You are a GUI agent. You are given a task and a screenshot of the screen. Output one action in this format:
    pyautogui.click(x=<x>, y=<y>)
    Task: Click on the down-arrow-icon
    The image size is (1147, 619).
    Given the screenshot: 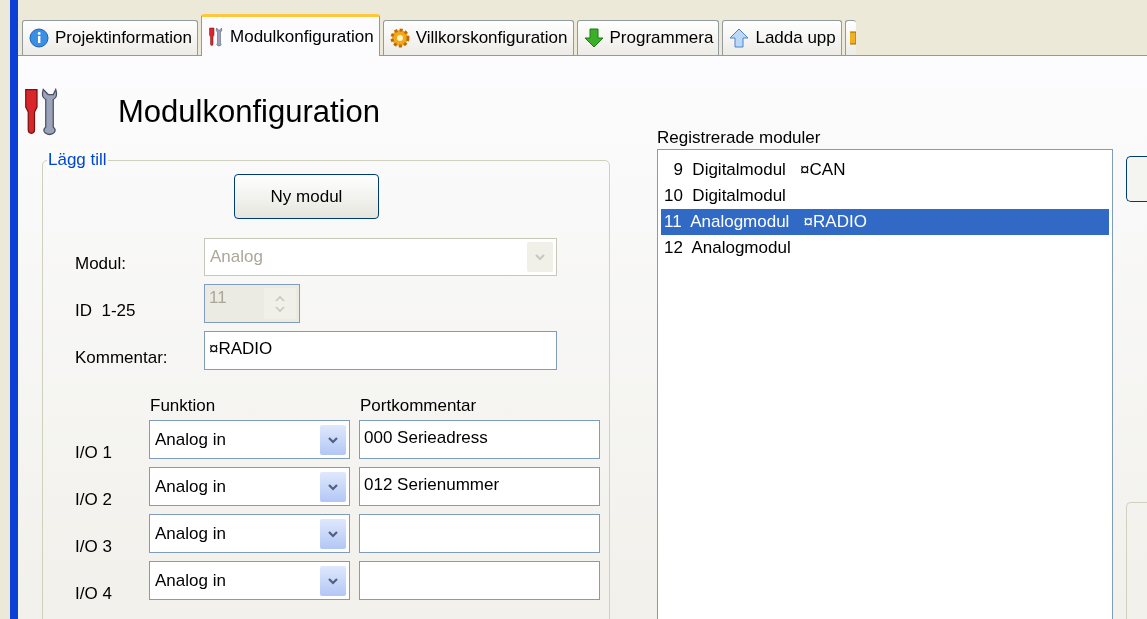 What is the action you would take?
    pyautogui.click(x=593, y=38)
    